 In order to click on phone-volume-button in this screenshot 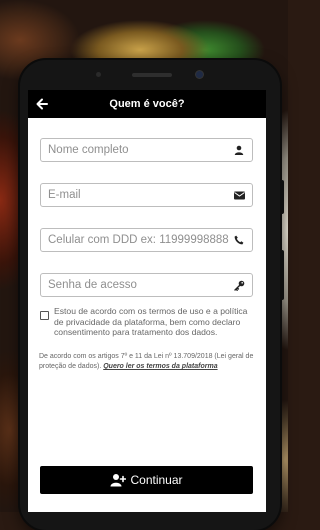, I will do `click(282, 197)`.